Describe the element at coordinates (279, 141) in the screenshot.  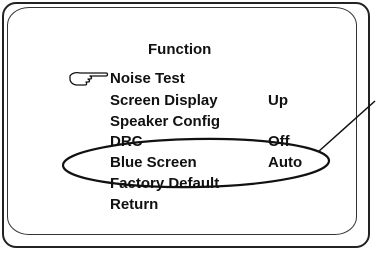
I see `menu-value-drc: Off` at that location.